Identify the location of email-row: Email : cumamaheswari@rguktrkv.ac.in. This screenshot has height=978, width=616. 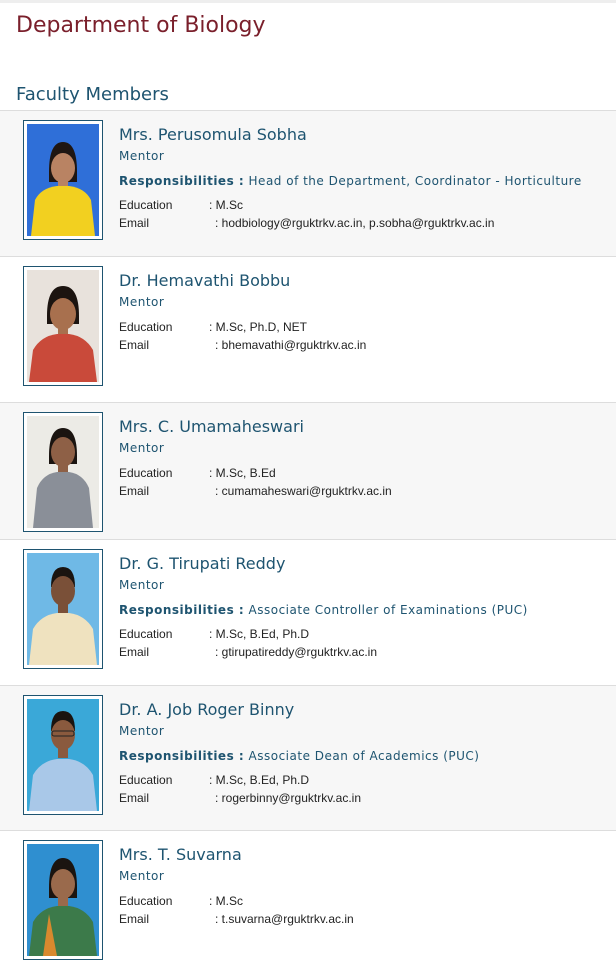
(367, 491).